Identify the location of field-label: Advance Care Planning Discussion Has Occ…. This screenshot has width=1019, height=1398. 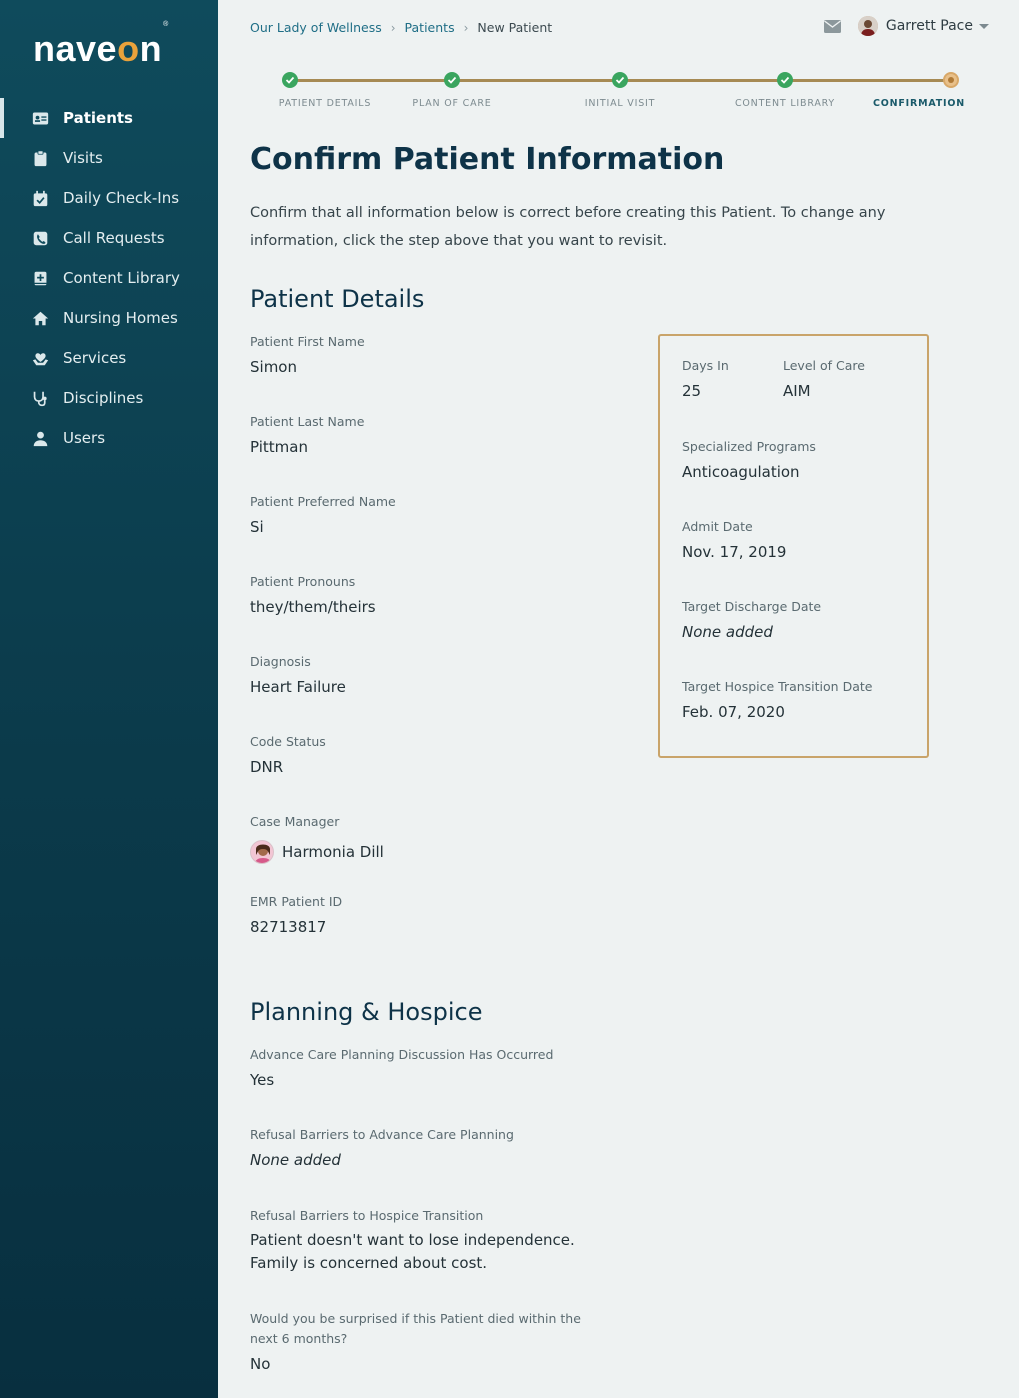
(402, 1054).